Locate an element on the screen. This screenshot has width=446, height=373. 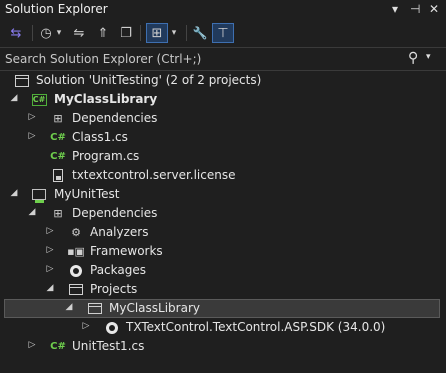
tree-item-project: ◢ MyUnitTest is located at coordinates (223, 194).